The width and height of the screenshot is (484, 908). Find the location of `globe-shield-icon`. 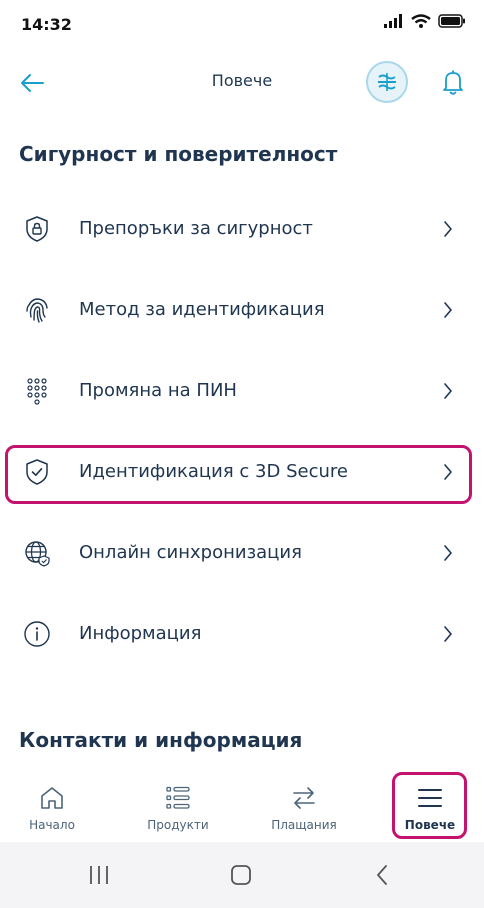

globe-shield-icon is located at coordinates (37, 554).